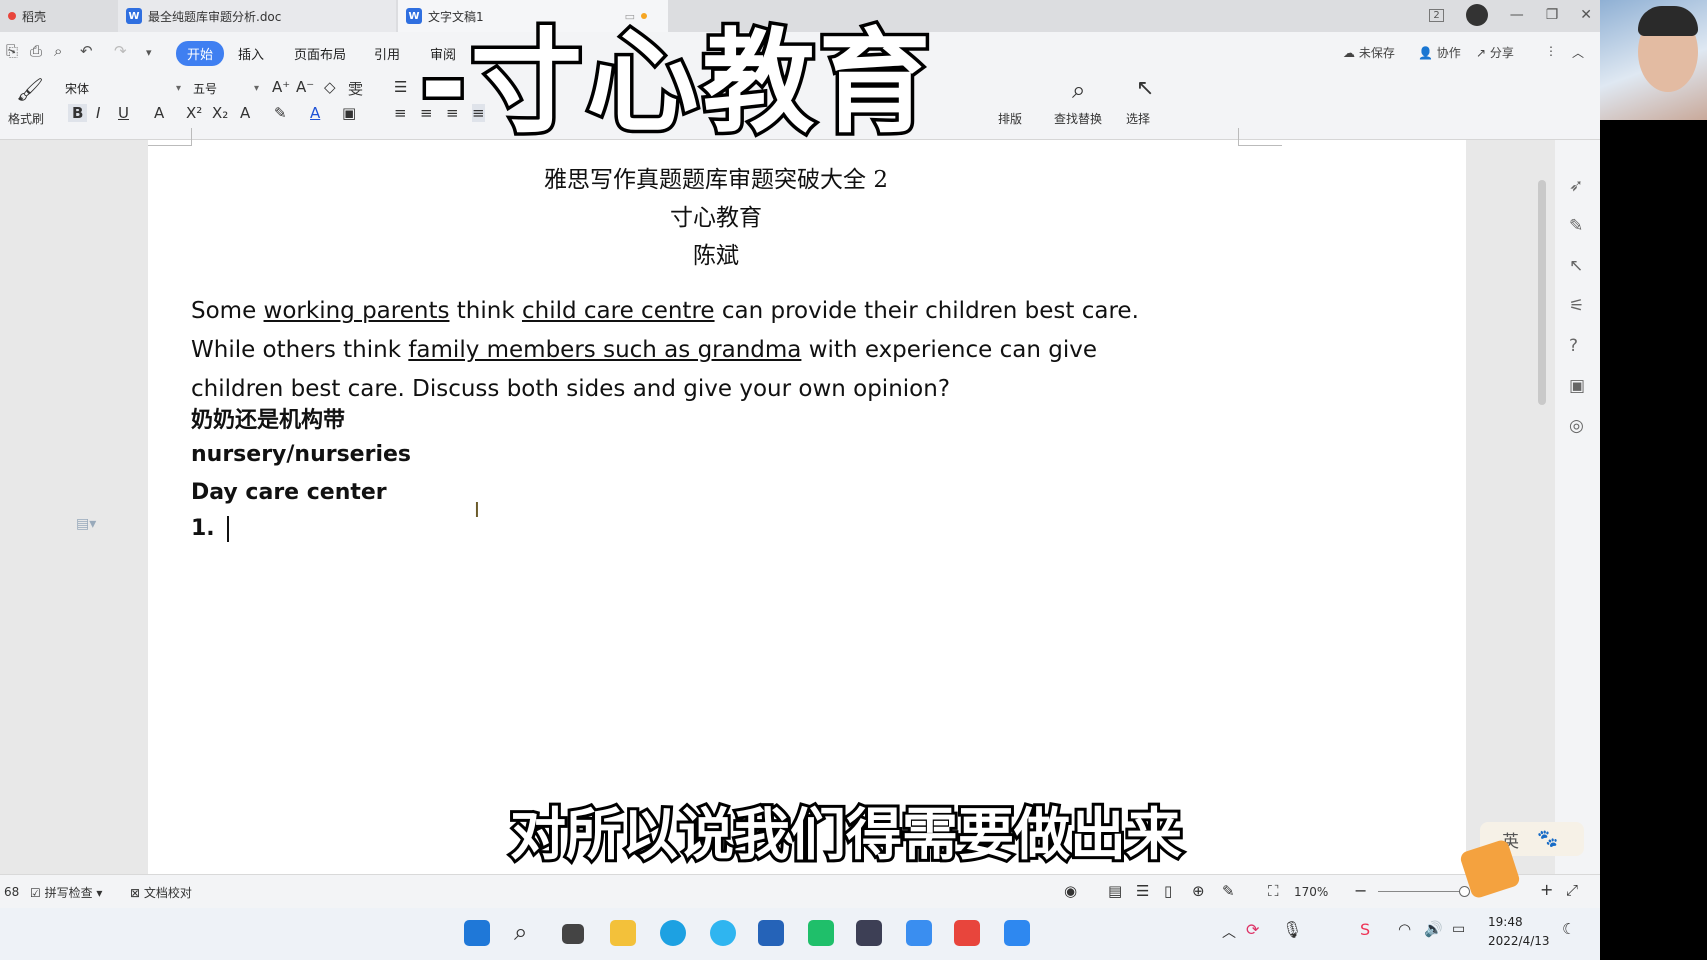  I want to click on sogou-icon: S, so click(1365, 929).